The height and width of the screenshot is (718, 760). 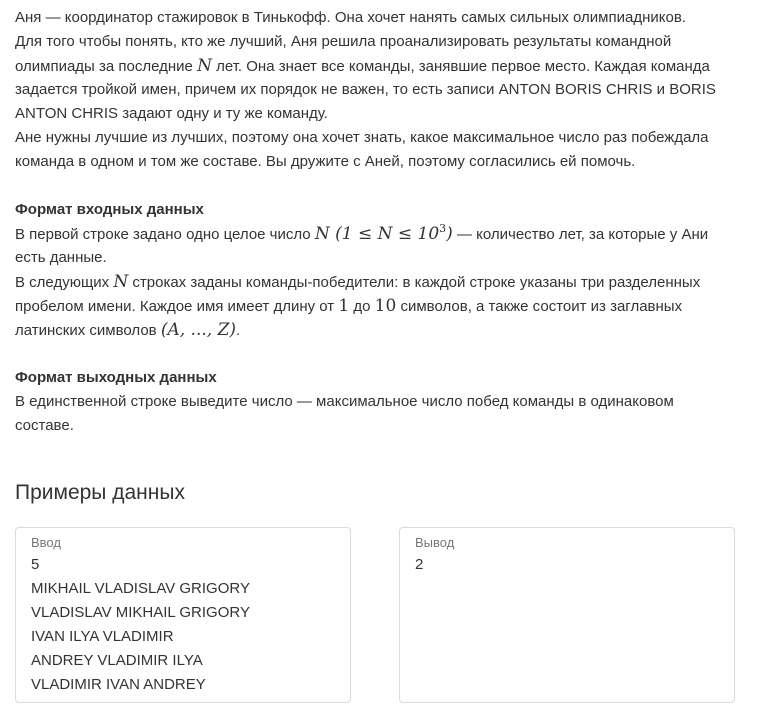 What do you see at coordinates (362, 306) in the screenshot?
I see `statement-text: до` at bounding box center [362, 306].